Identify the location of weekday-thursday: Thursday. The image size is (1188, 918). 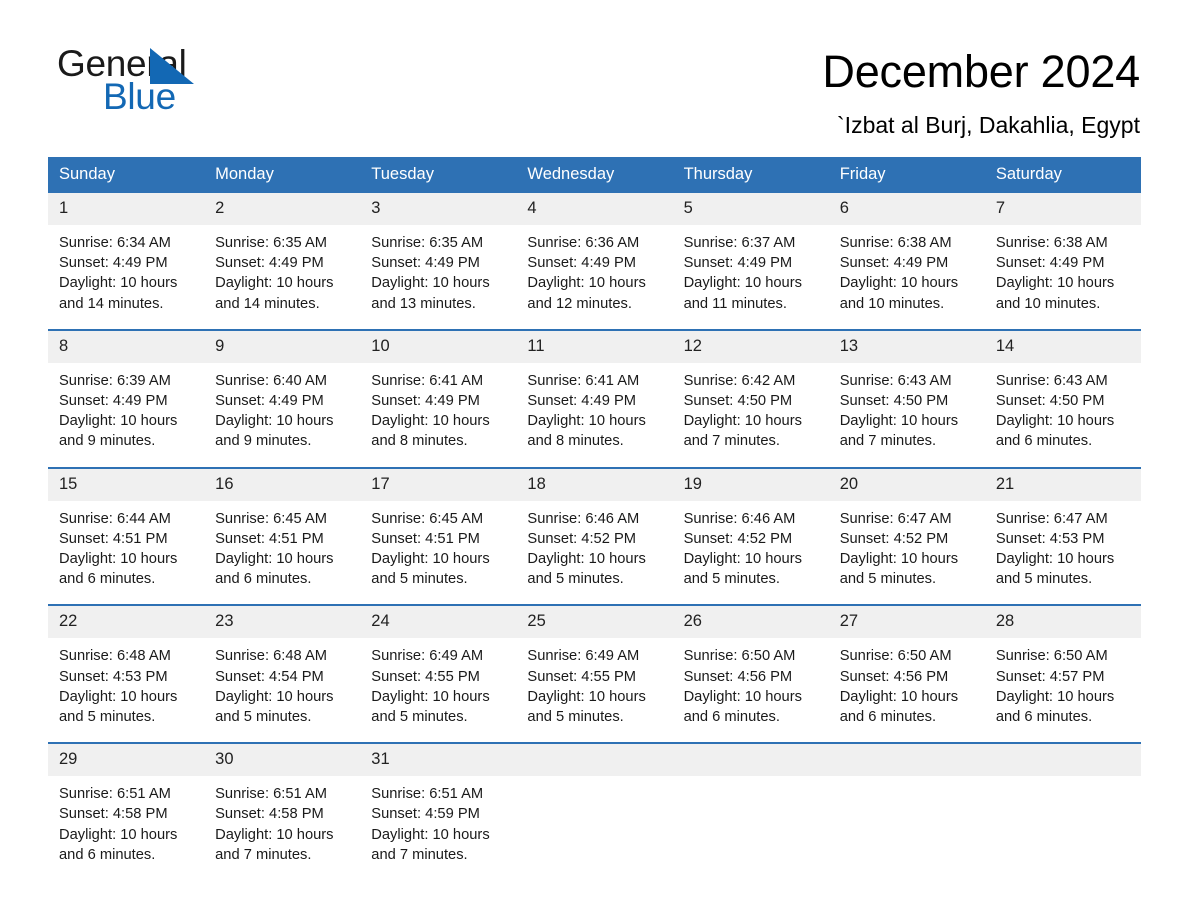
(718, 174).